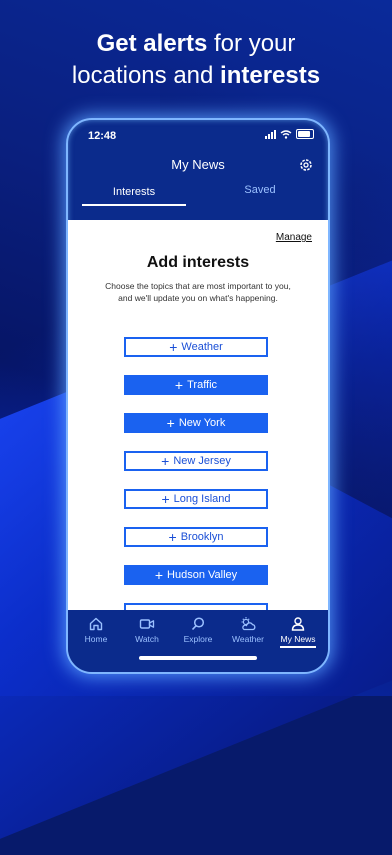 This screenshot has width=392, height=855. What do you see at coordinates (306, 165) in the screenshot?
I see `gear-icon` at bounding box center [306, 165].